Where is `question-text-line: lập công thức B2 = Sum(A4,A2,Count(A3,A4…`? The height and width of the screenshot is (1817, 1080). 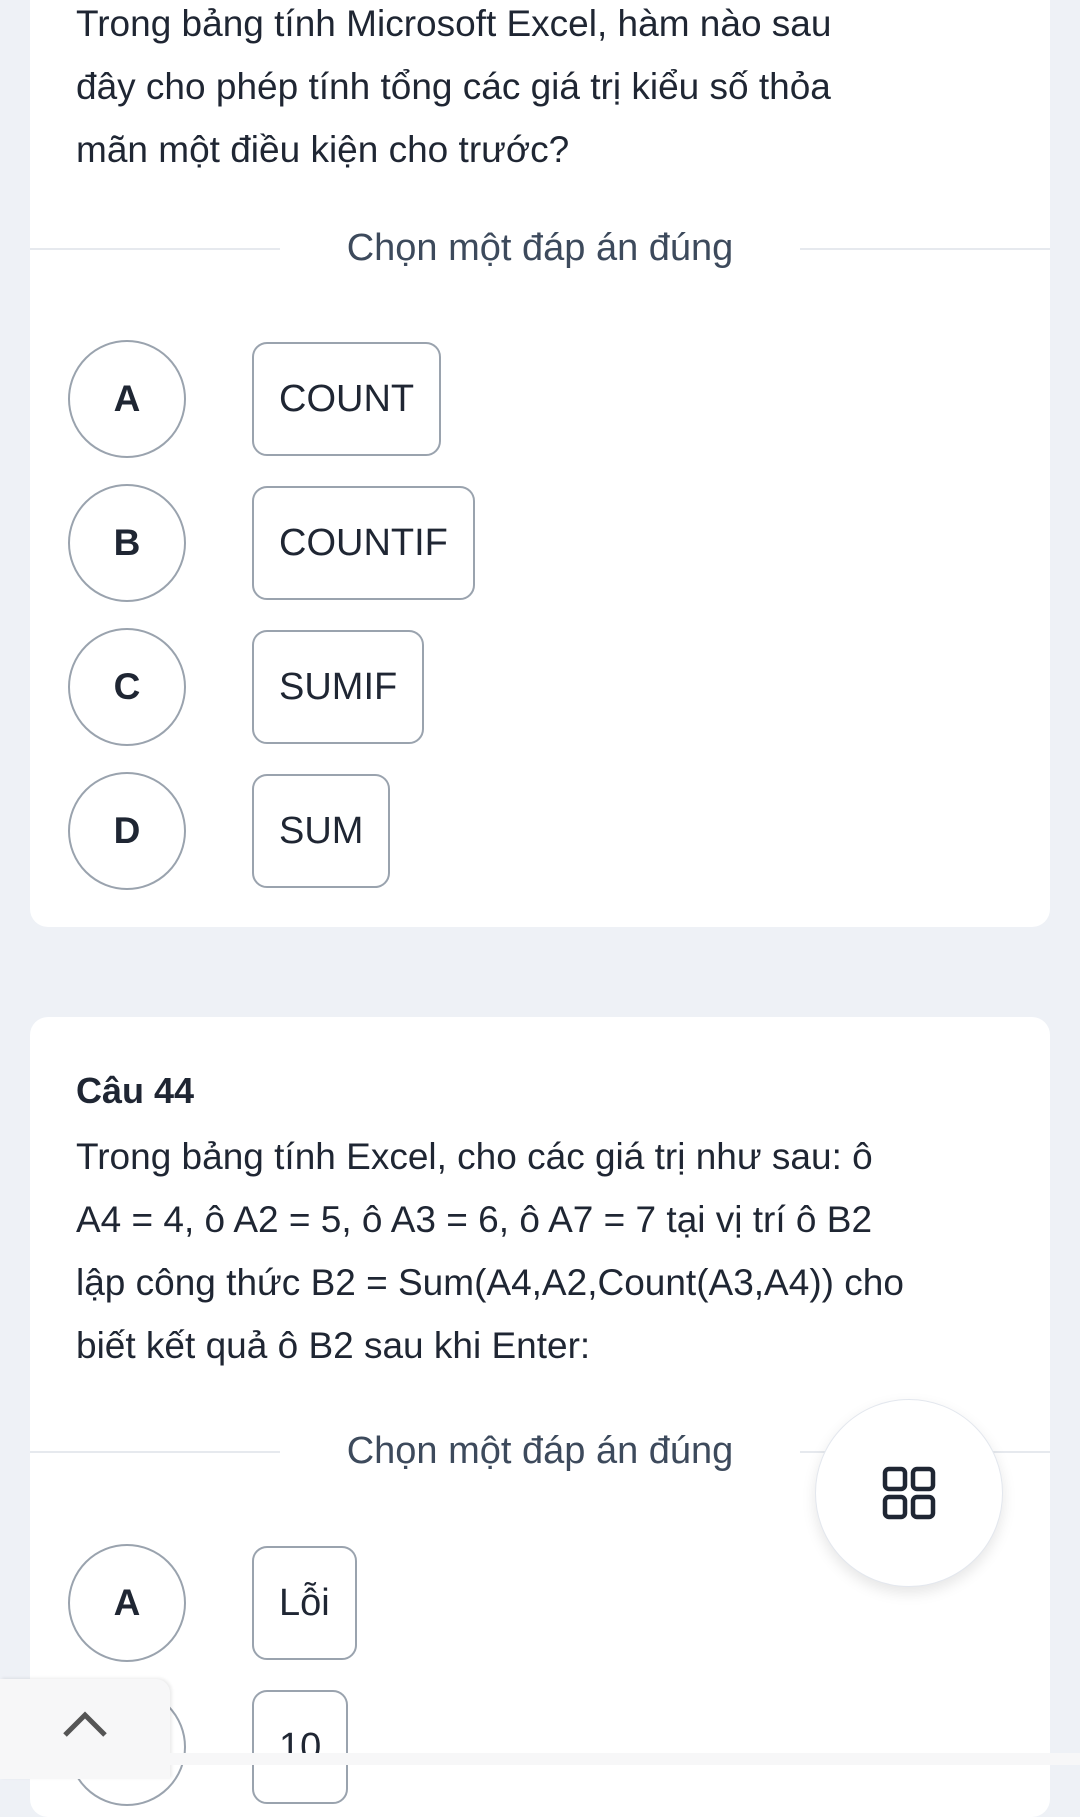 question-text-line: lập công thức B2 = Sum(A4,A2,Count(A3,A4… is located at coordinates (490, 1282).